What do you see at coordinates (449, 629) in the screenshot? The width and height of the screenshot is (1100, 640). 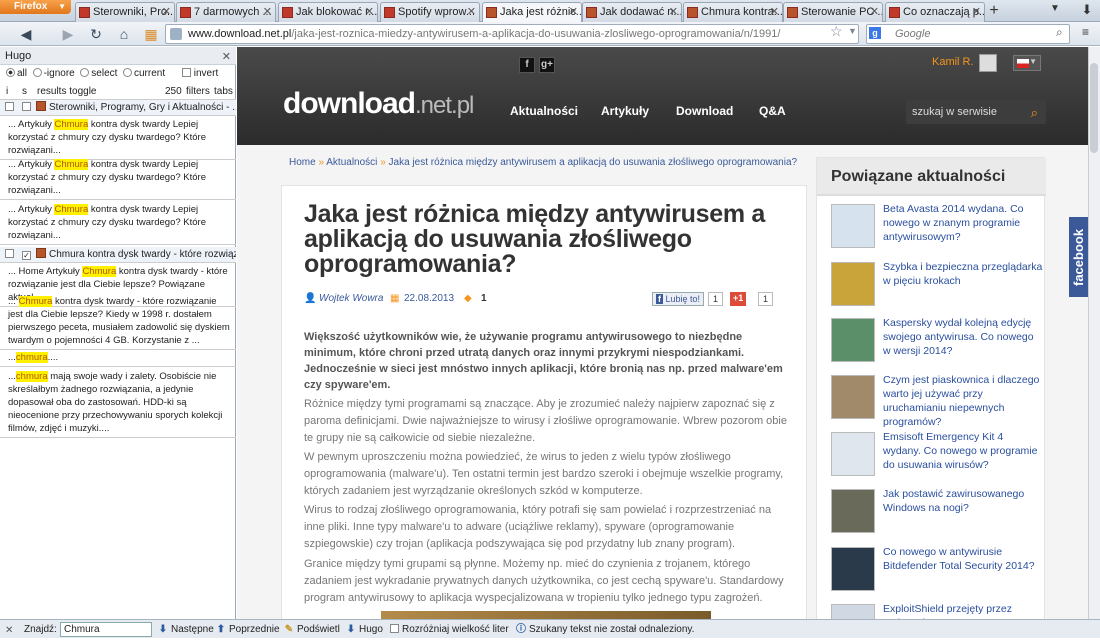 I see `match-case-checkbox: Rozróżniaj wielkość liter` at bounding box center [449, 629].